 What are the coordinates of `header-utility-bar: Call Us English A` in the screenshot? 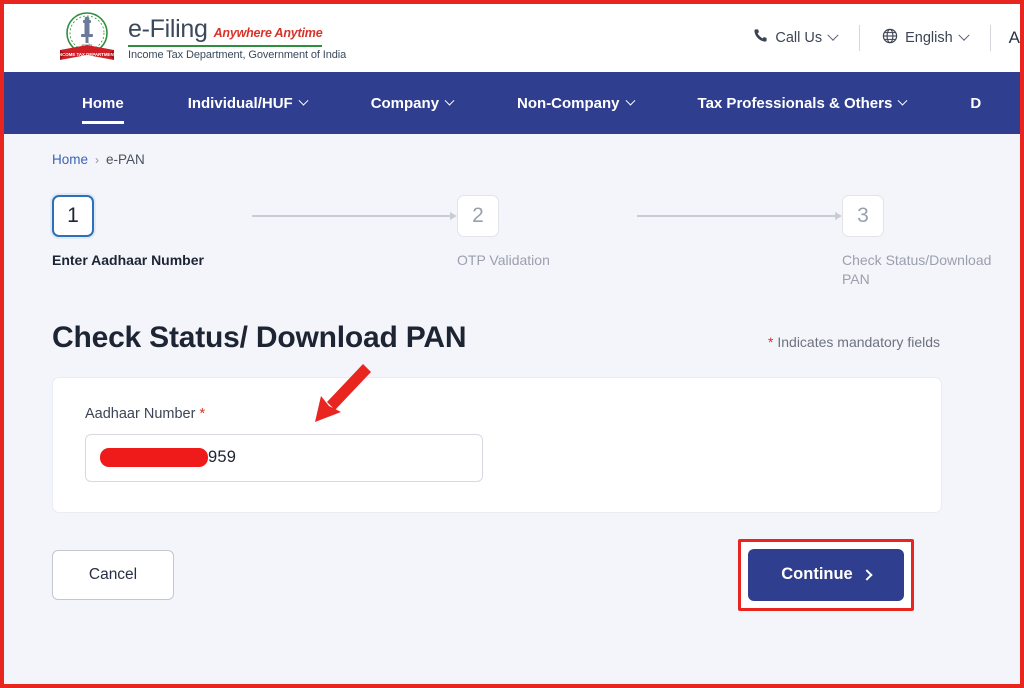 It's located at (875, 37).